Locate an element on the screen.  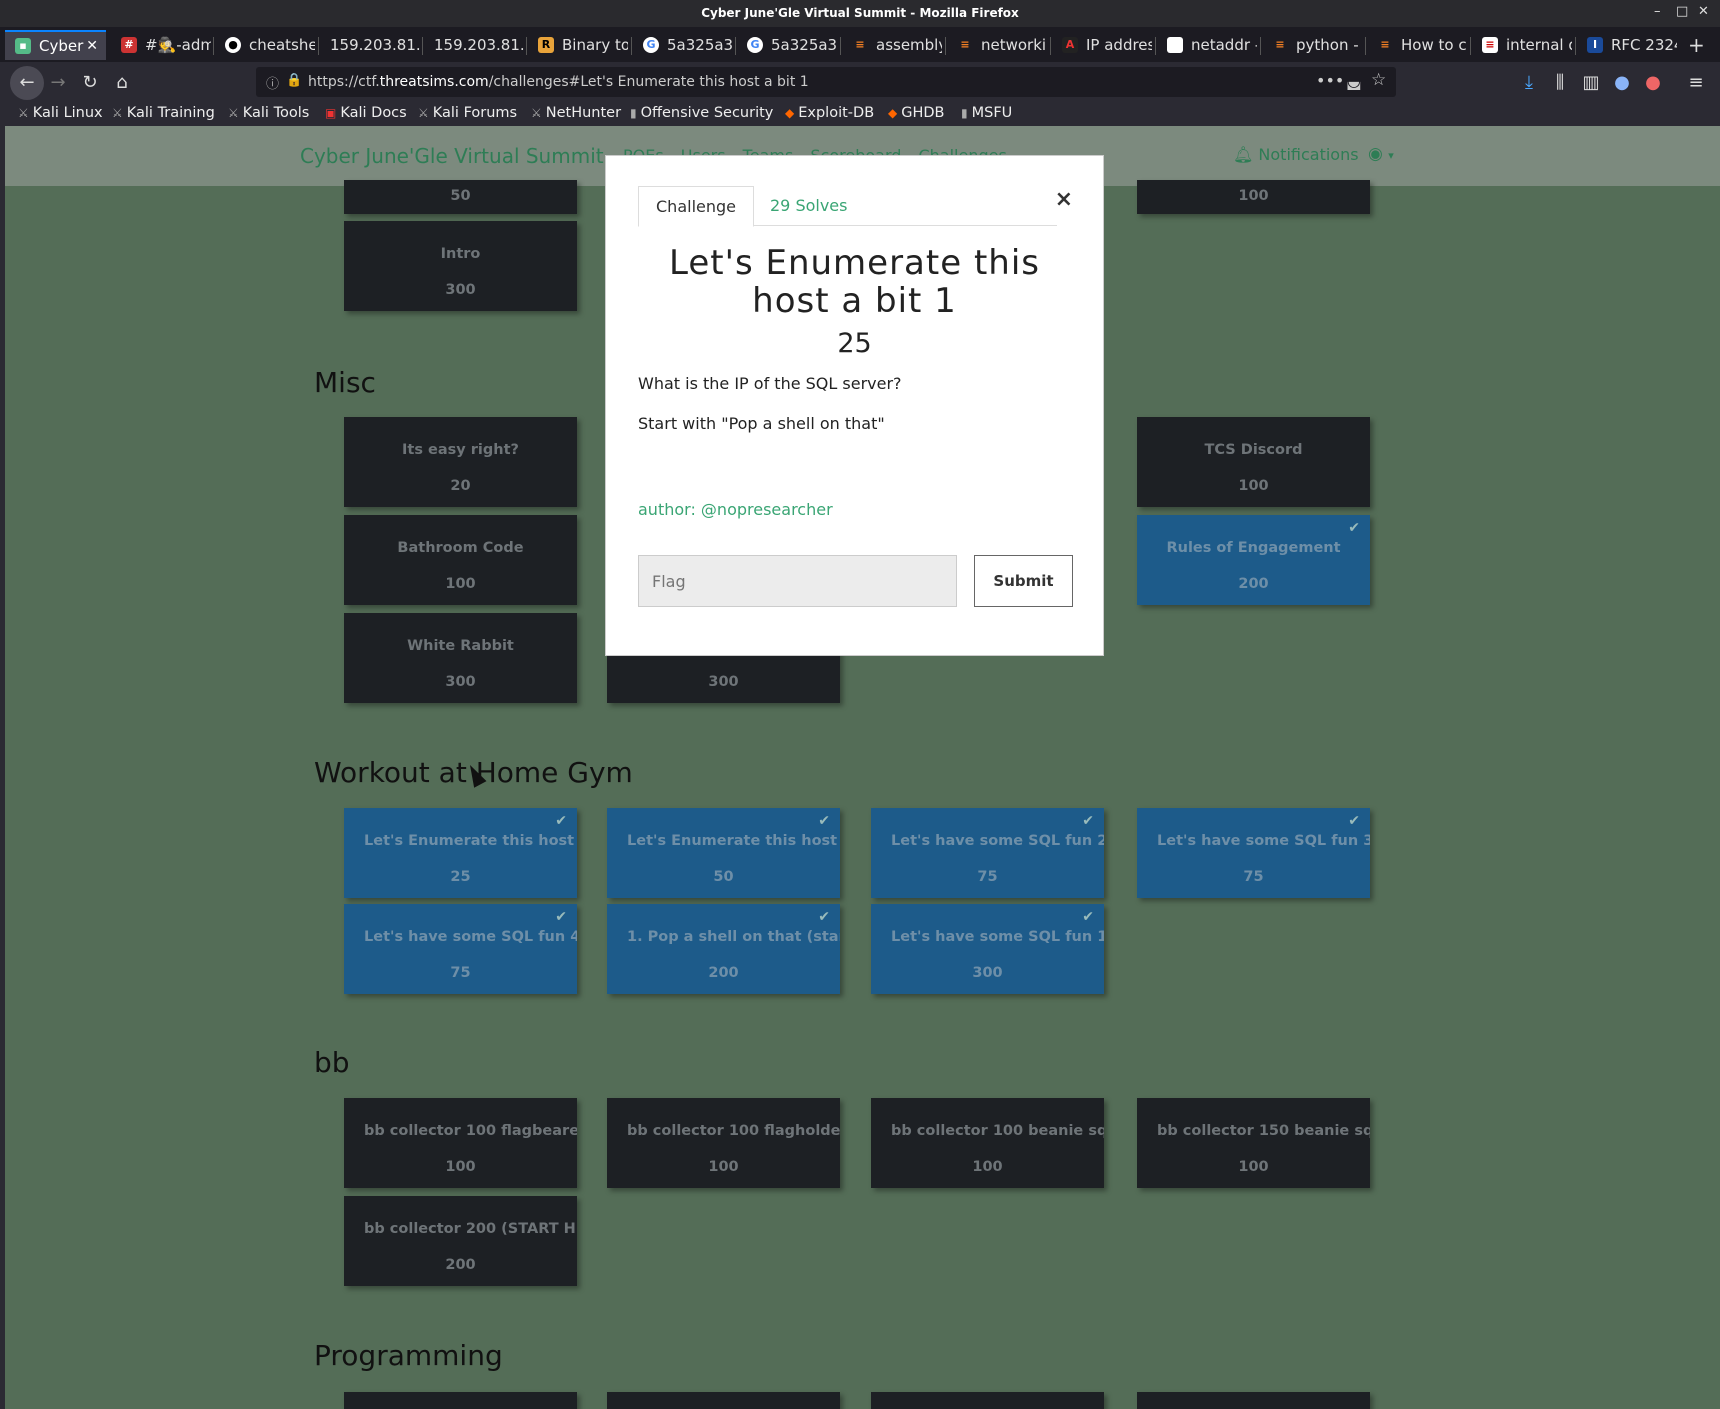
bookmark-msfu: ▮ MSFU is located at coordinates (986, 113).